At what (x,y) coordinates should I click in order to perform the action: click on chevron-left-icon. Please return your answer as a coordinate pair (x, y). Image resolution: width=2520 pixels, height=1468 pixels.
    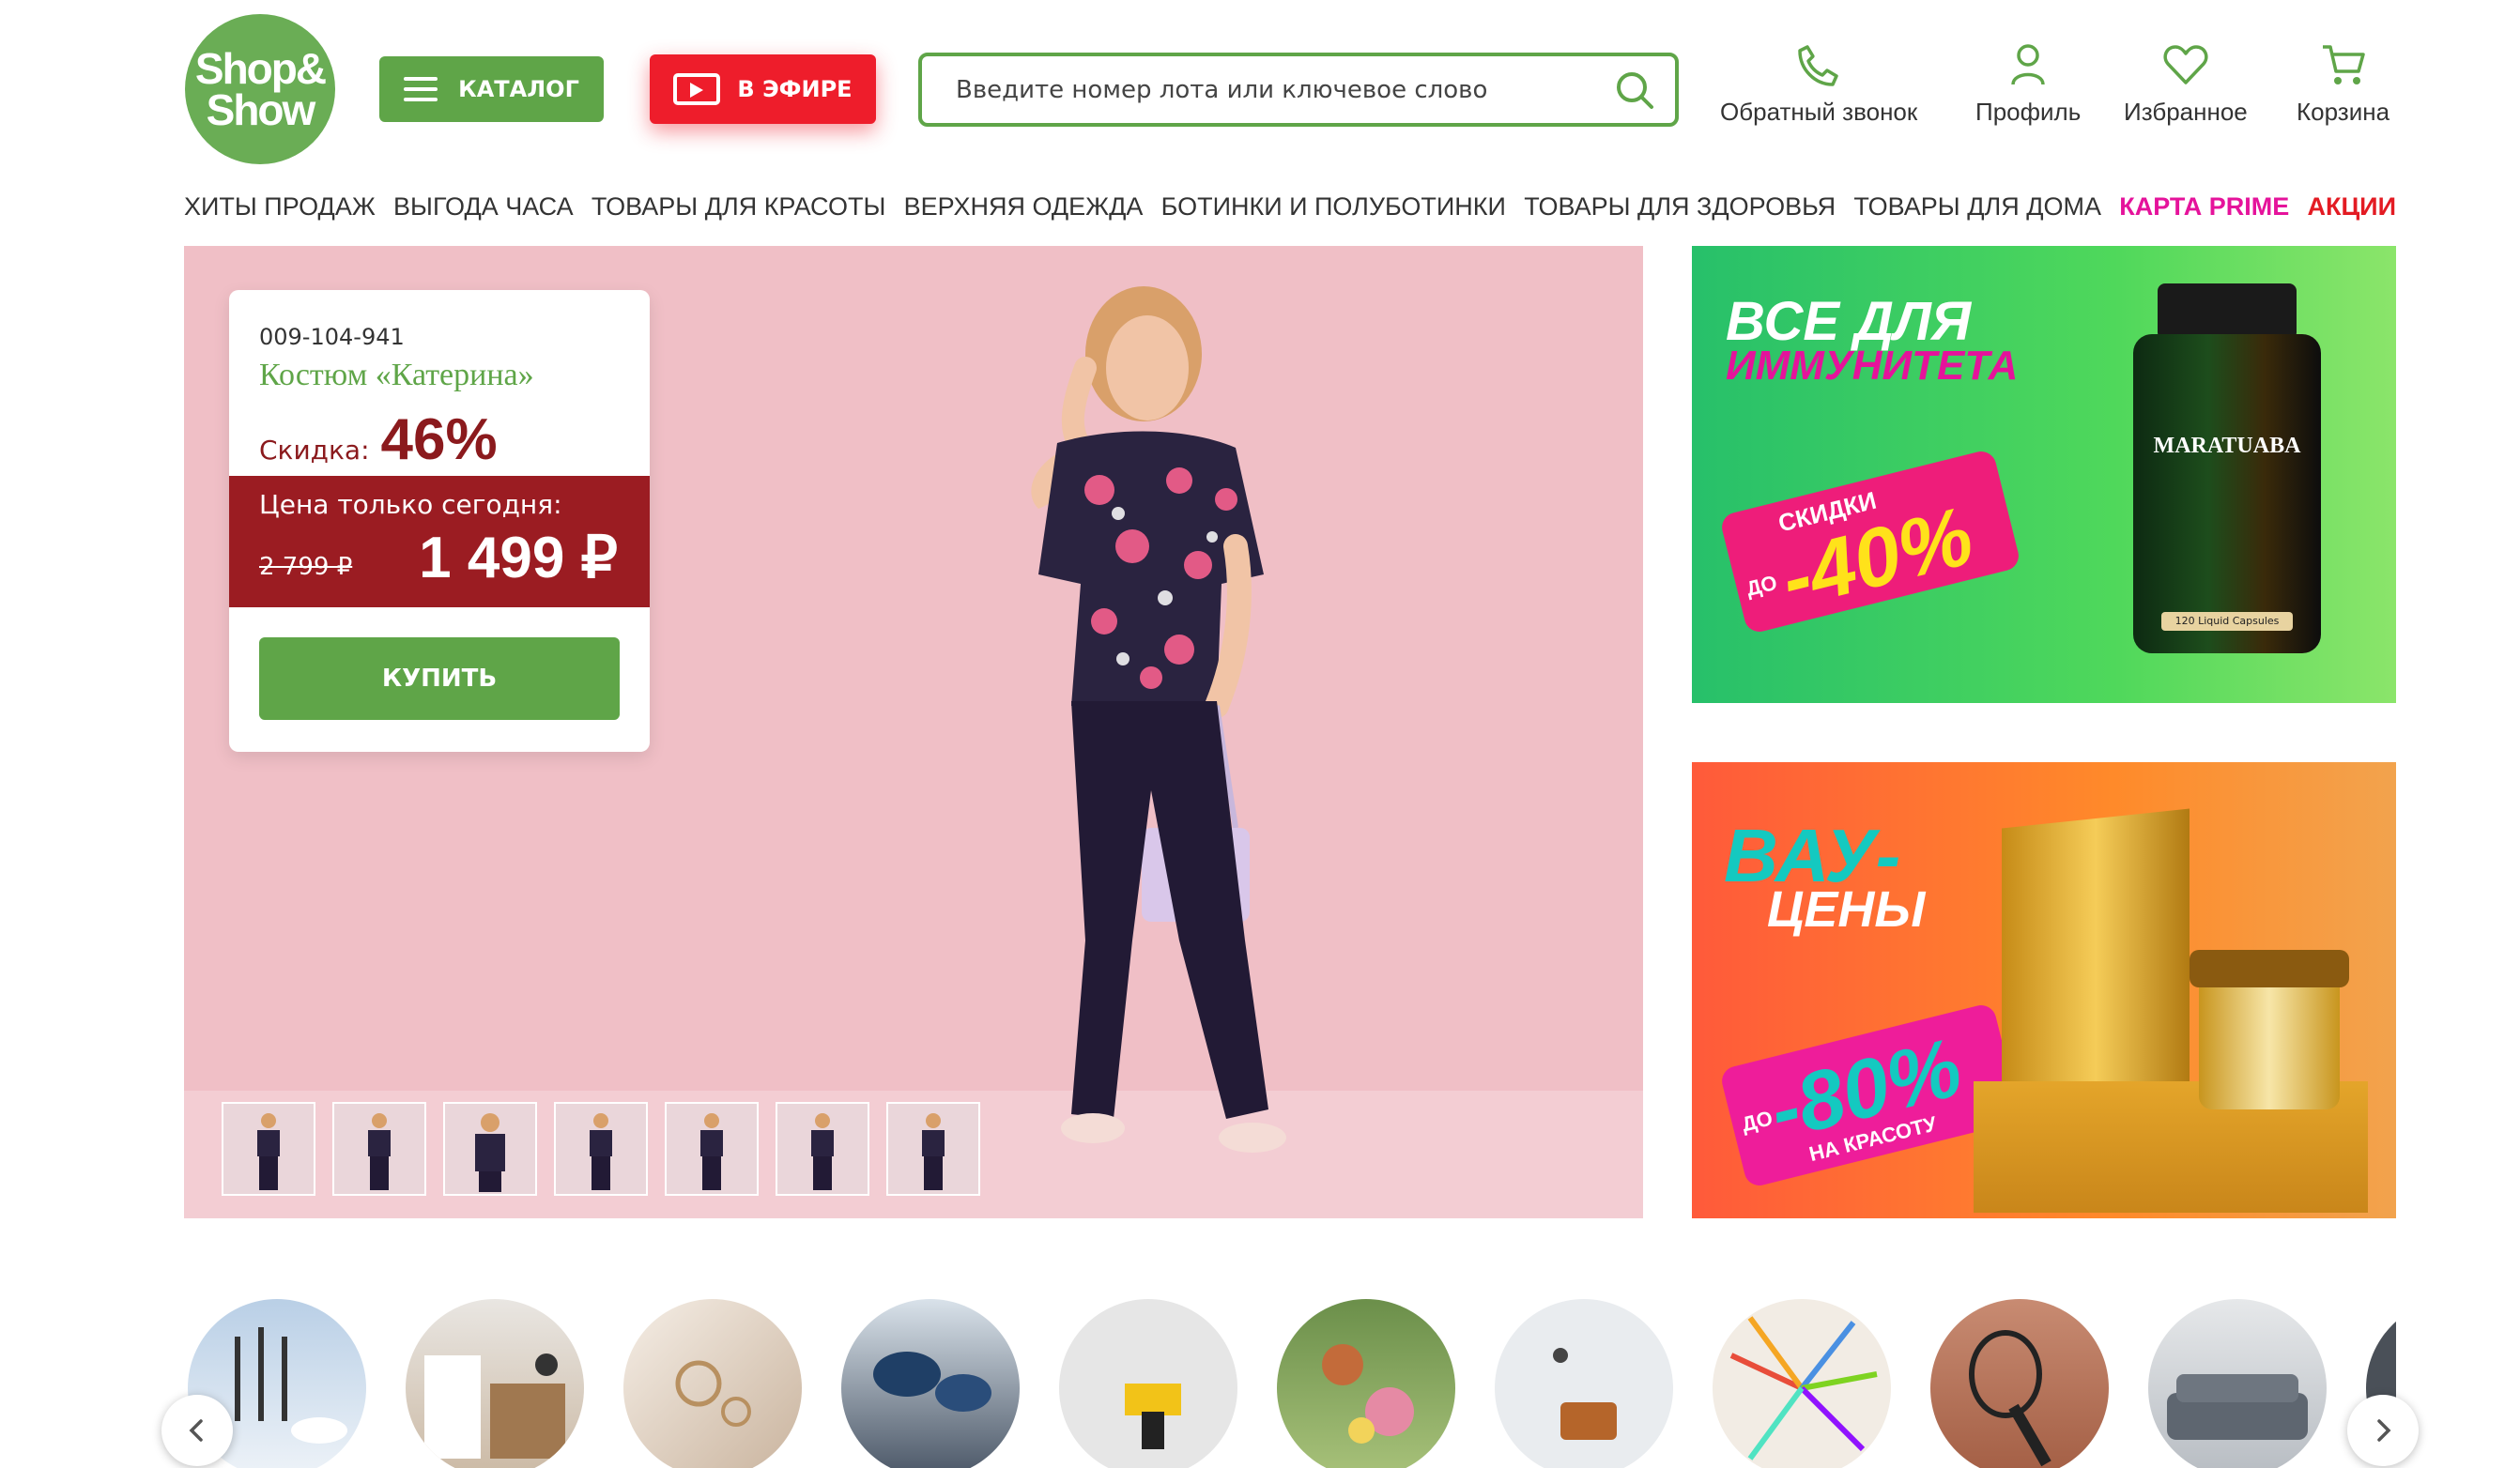
    Looking at the image, I should click on (196, 1431).